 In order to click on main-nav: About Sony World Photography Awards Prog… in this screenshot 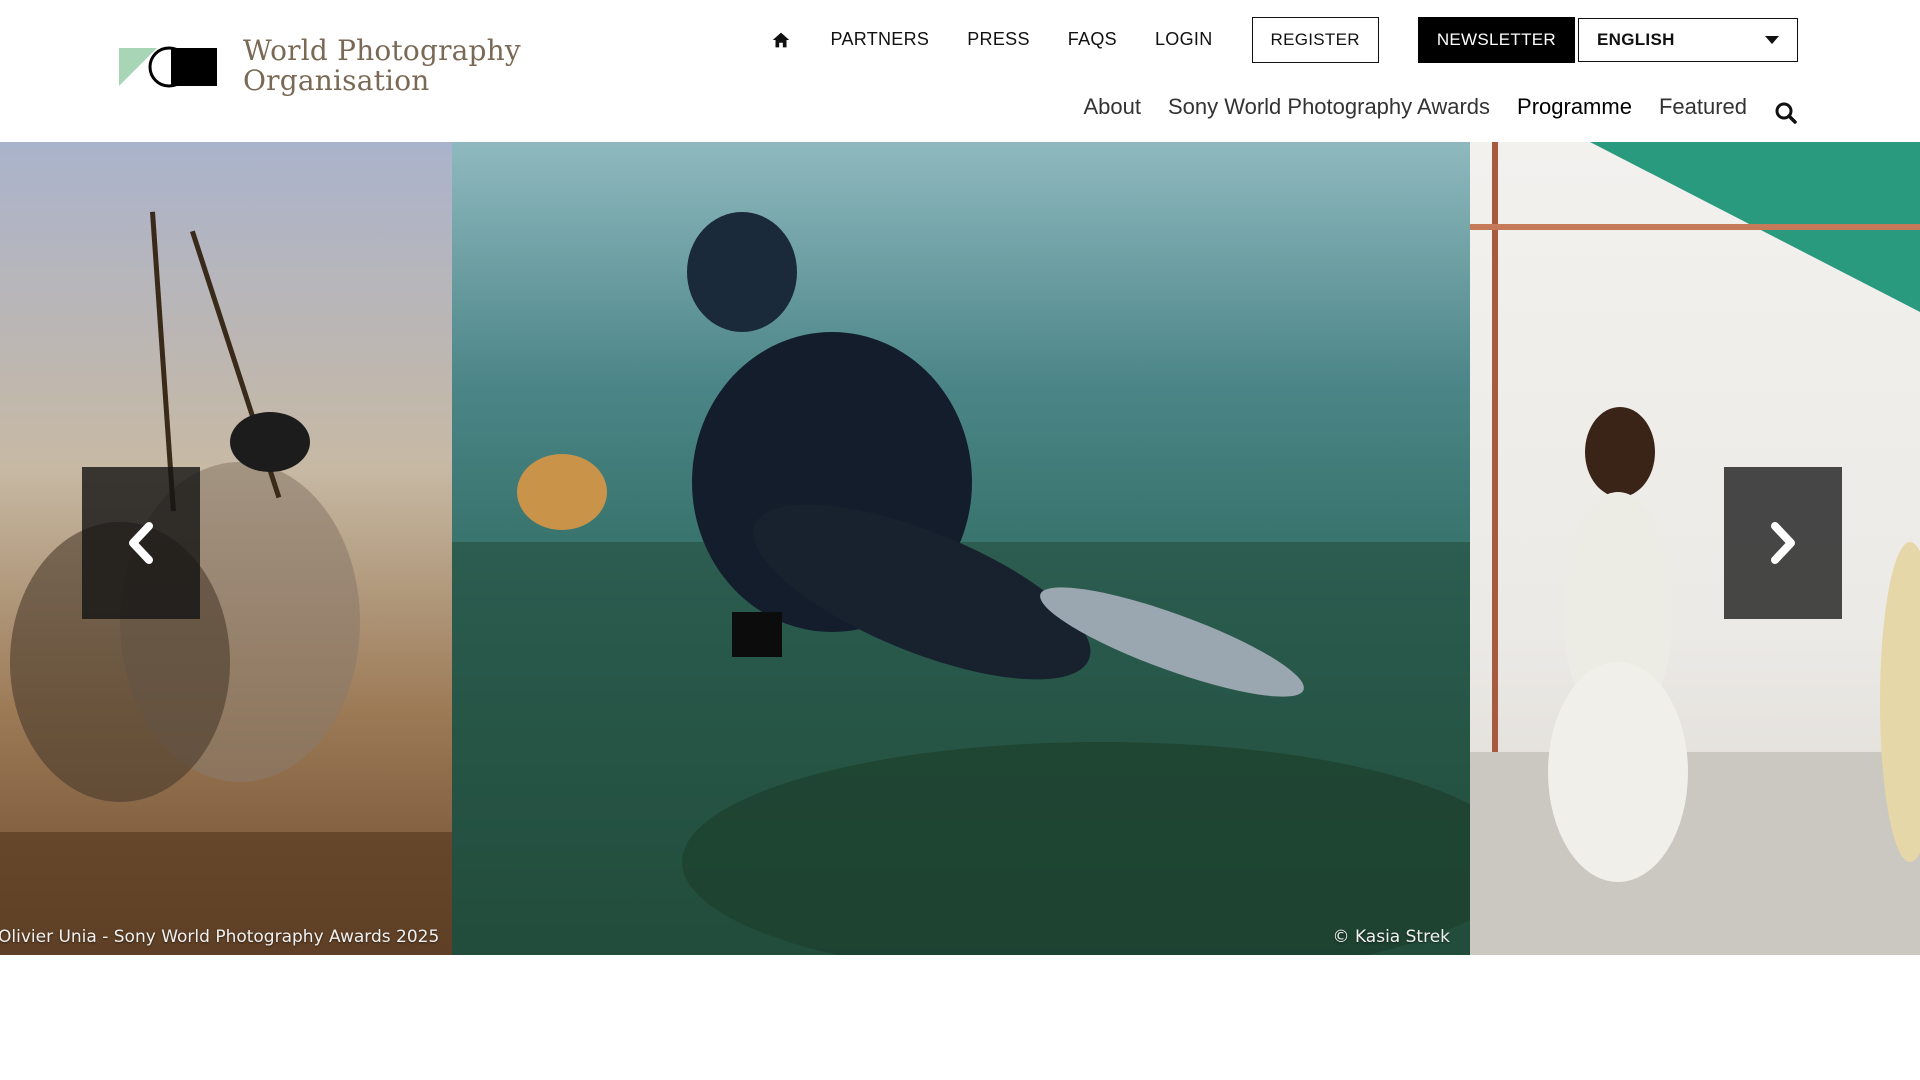, I will do `click(1427, 121)`.